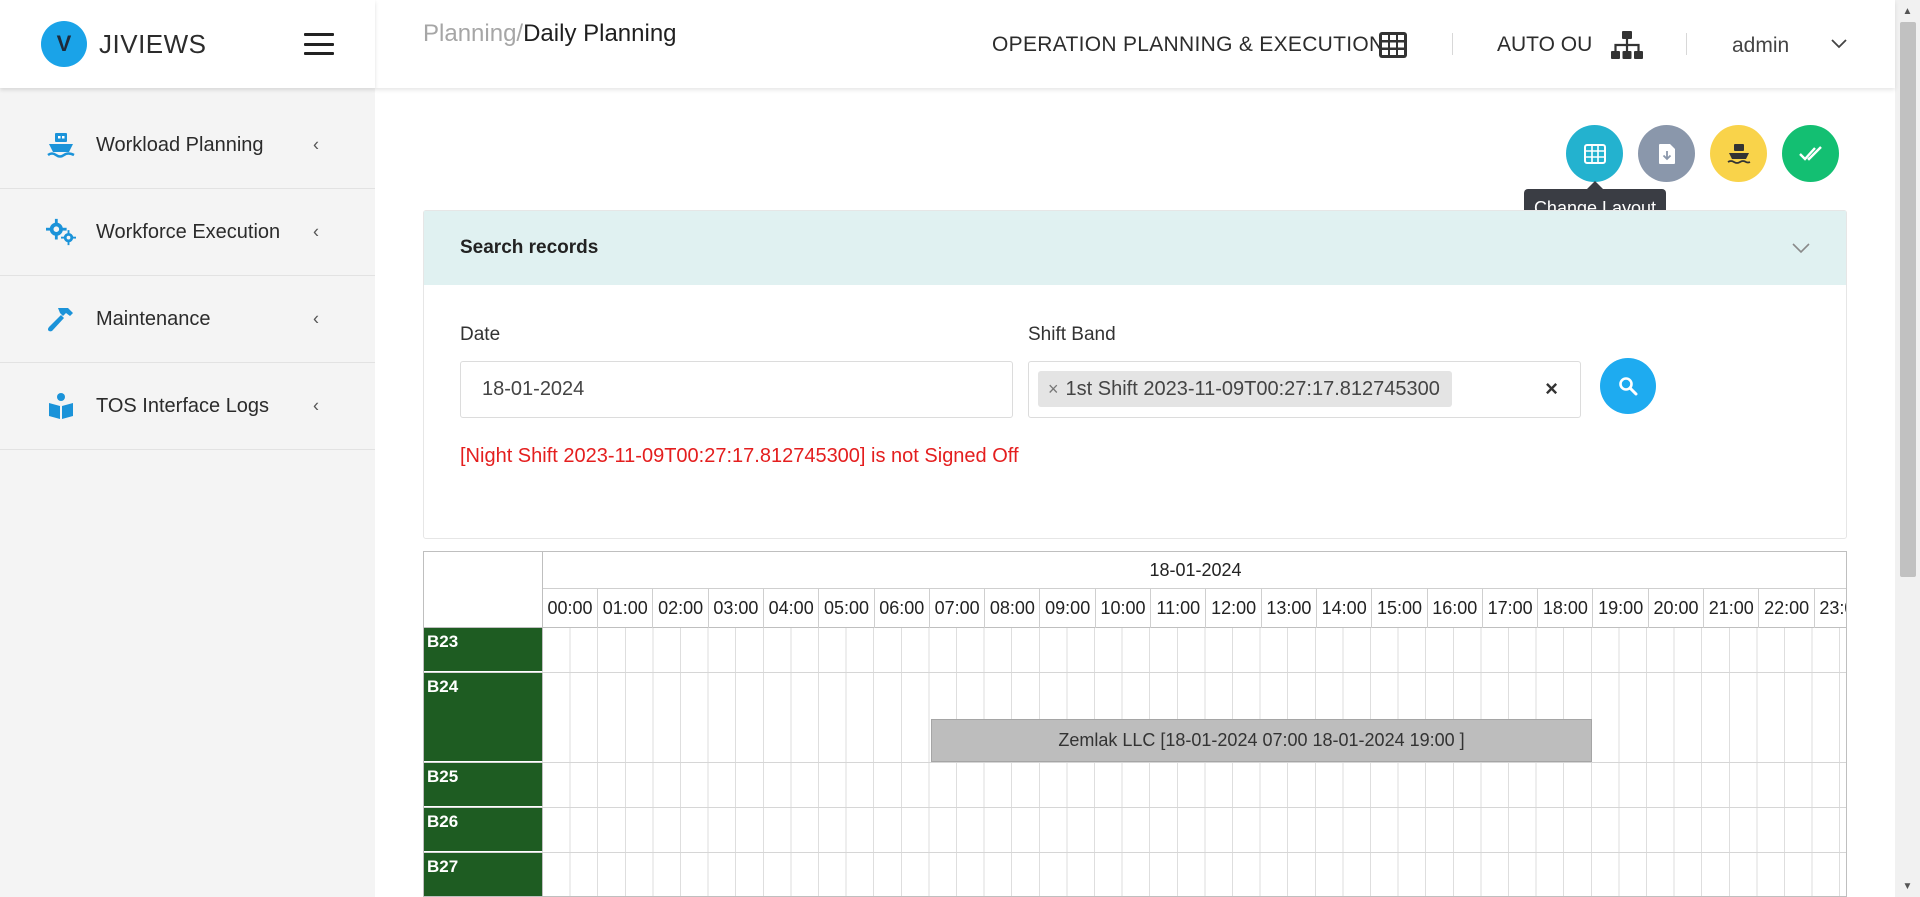 This screenshot has height=897, width=1920. I want to click on brand-logo: V, so click(64, 44).